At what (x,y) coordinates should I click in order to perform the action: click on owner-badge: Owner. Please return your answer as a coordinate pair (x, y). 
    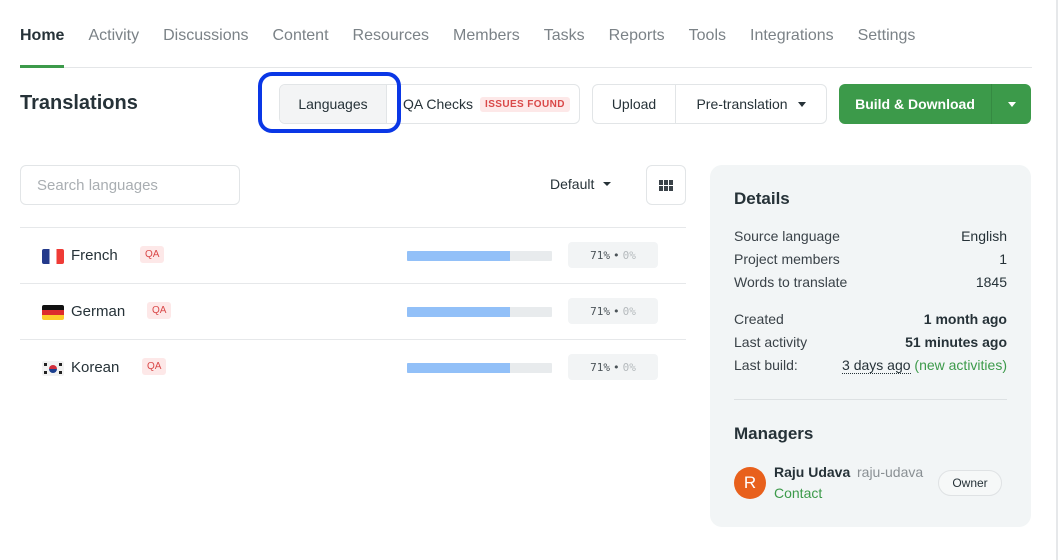
    Looking at the image, I should click on (970, 483).